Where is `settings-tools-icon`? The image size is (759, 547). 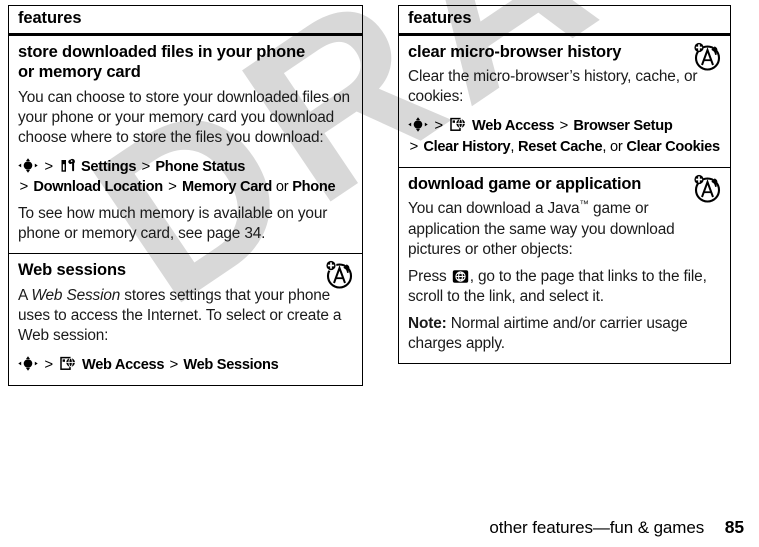 settings-tools-icon is located at coordinates (68, 165).